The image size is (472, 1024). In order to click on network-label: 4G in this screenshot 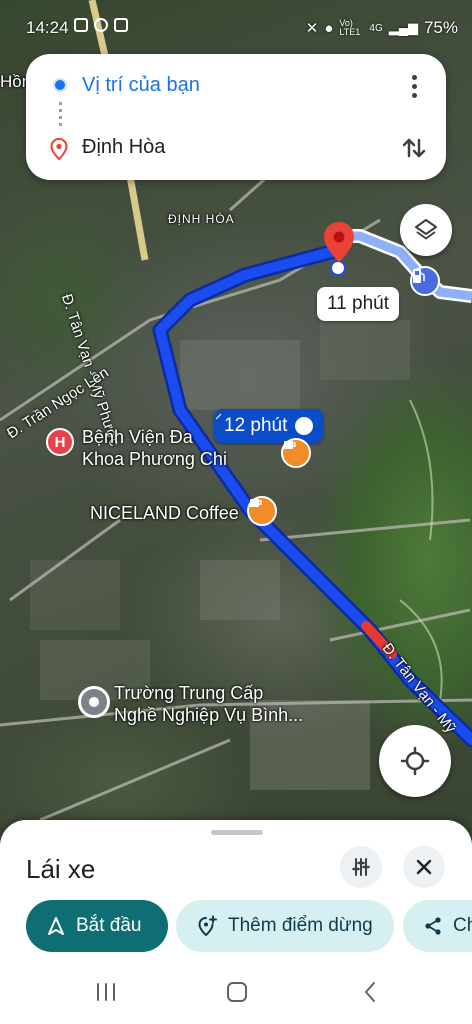, I will do `click(376, 28)`.